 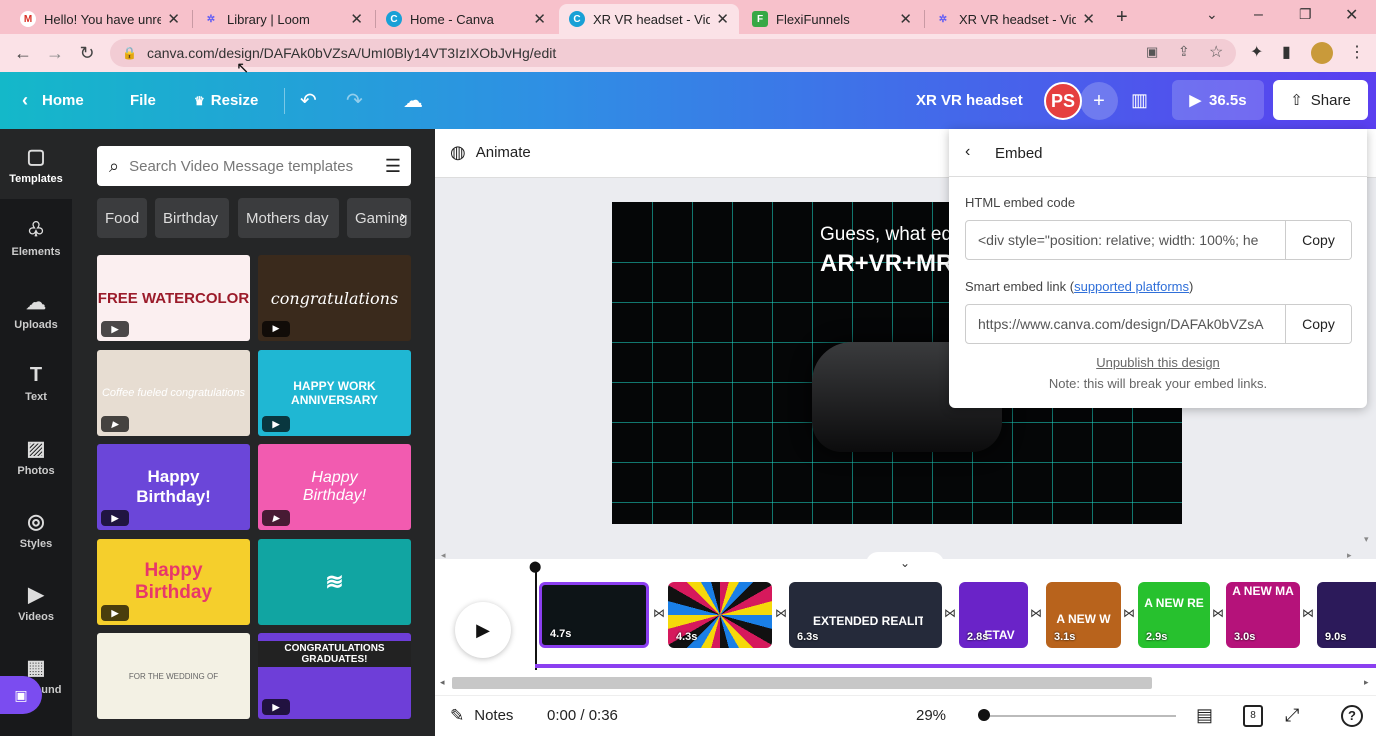 What do you see at coordinates (308, 100) in the screenshot?
I see `undo-icon: ↶` at bounding box center [308, 100].